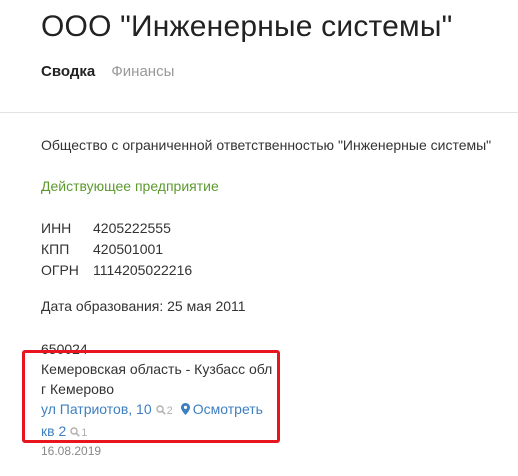  What do you see at coordinates (259, 112) in the screenshot?
I see `header-divider` at bounding box center [259, 112].